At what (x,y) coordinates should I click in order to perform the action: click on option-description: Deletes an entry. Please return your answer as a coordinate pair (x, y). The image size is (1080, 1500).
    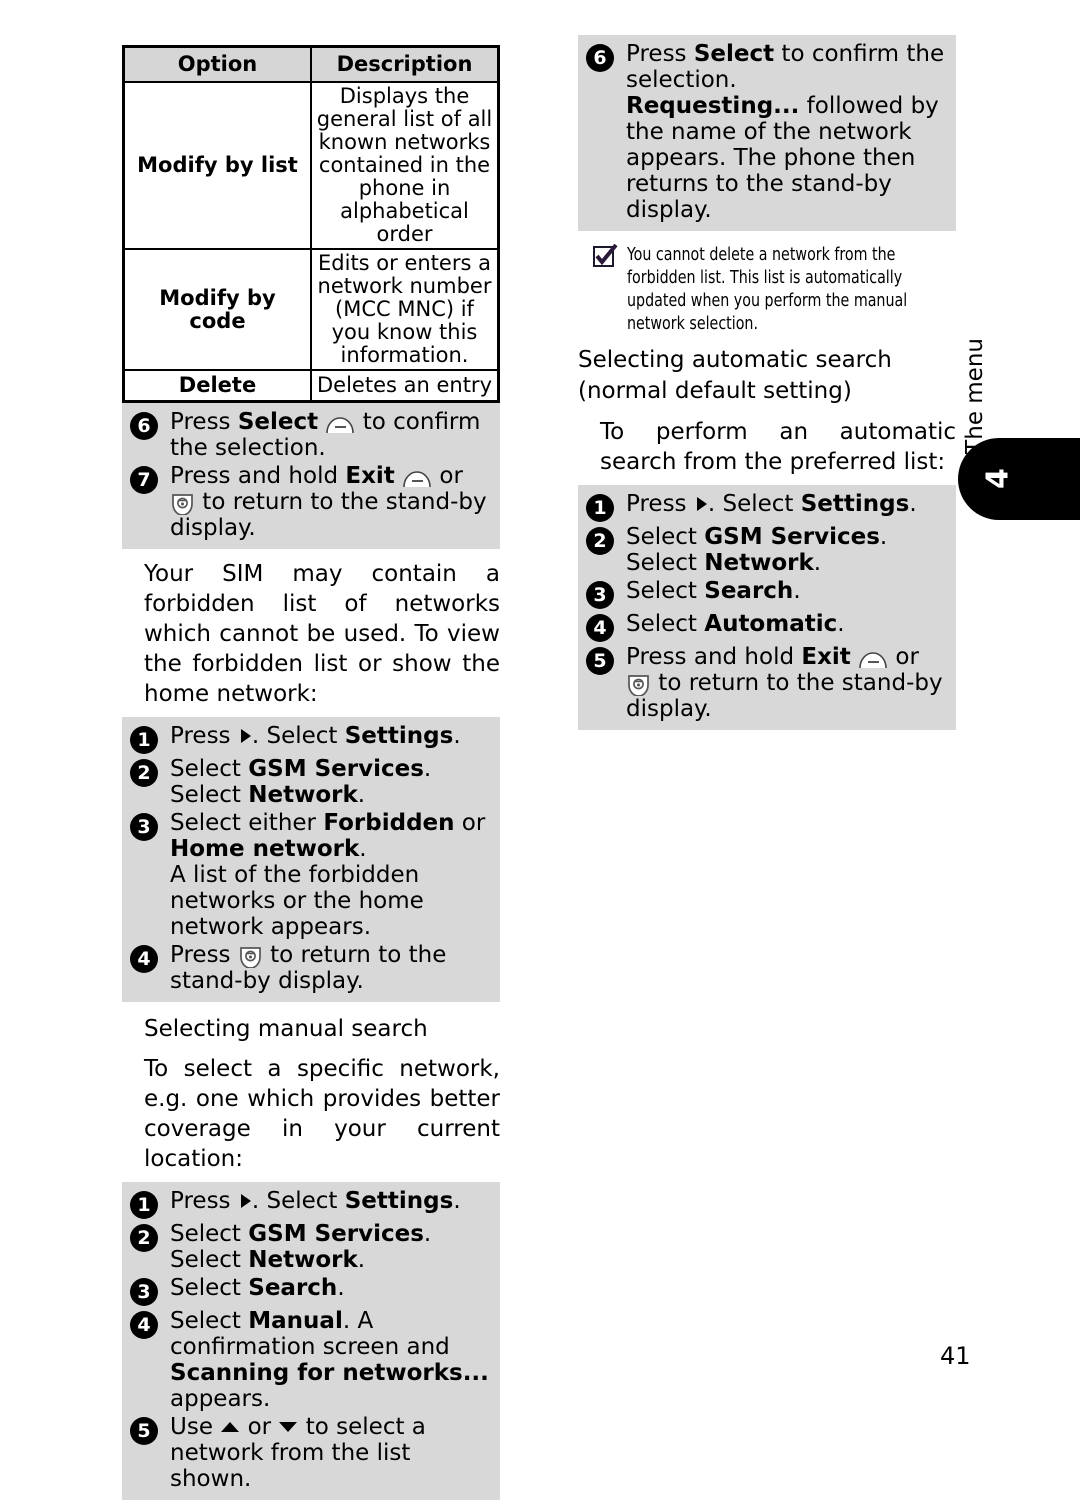
    Looking at the image, I should click on (405, 386).